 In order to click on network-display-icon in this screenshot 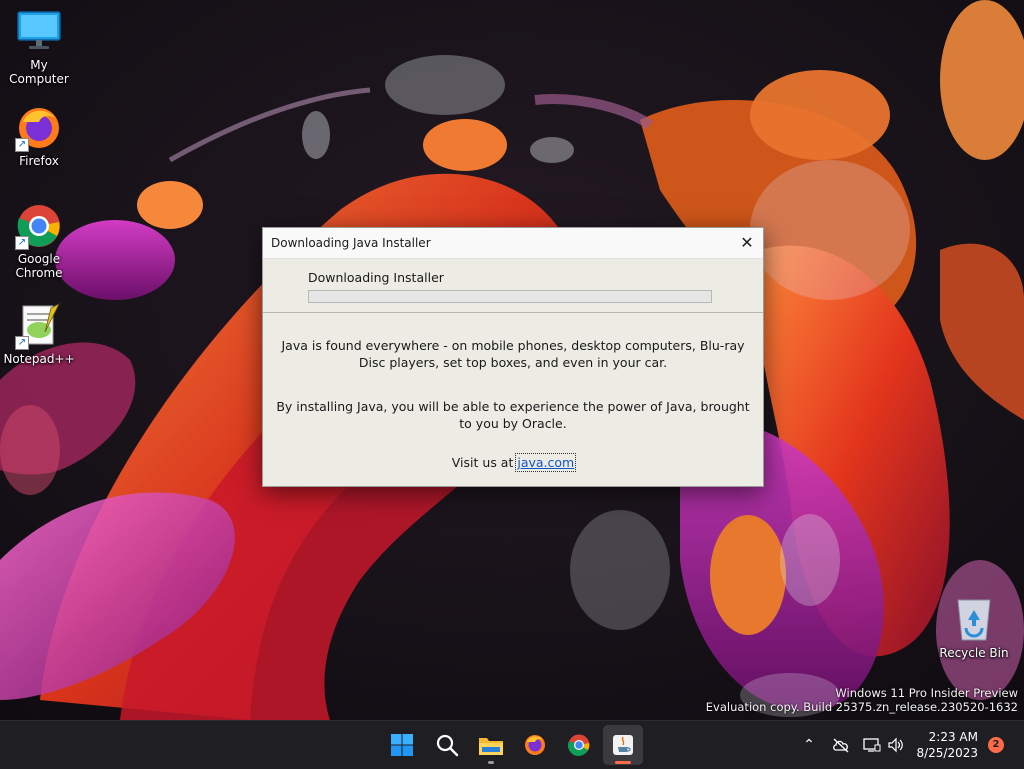, I will do `click(872, 745)`.